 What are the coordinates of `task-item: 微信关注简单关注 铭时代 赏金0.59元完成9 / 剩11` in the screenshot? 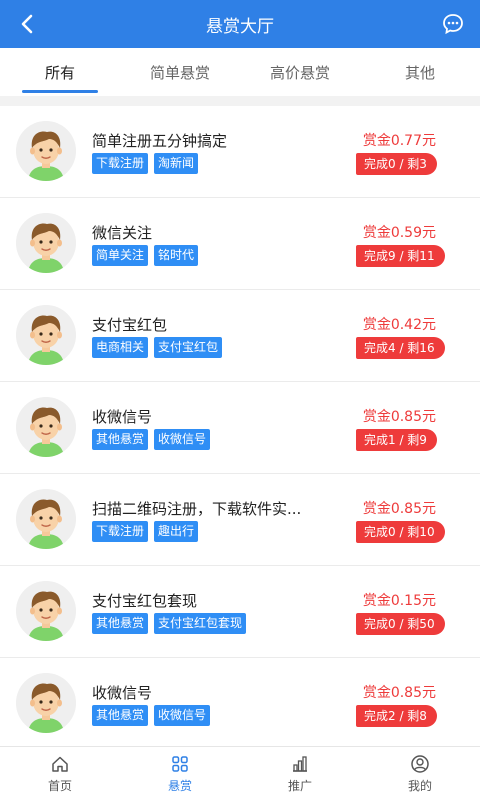 It's located at (240, 244).